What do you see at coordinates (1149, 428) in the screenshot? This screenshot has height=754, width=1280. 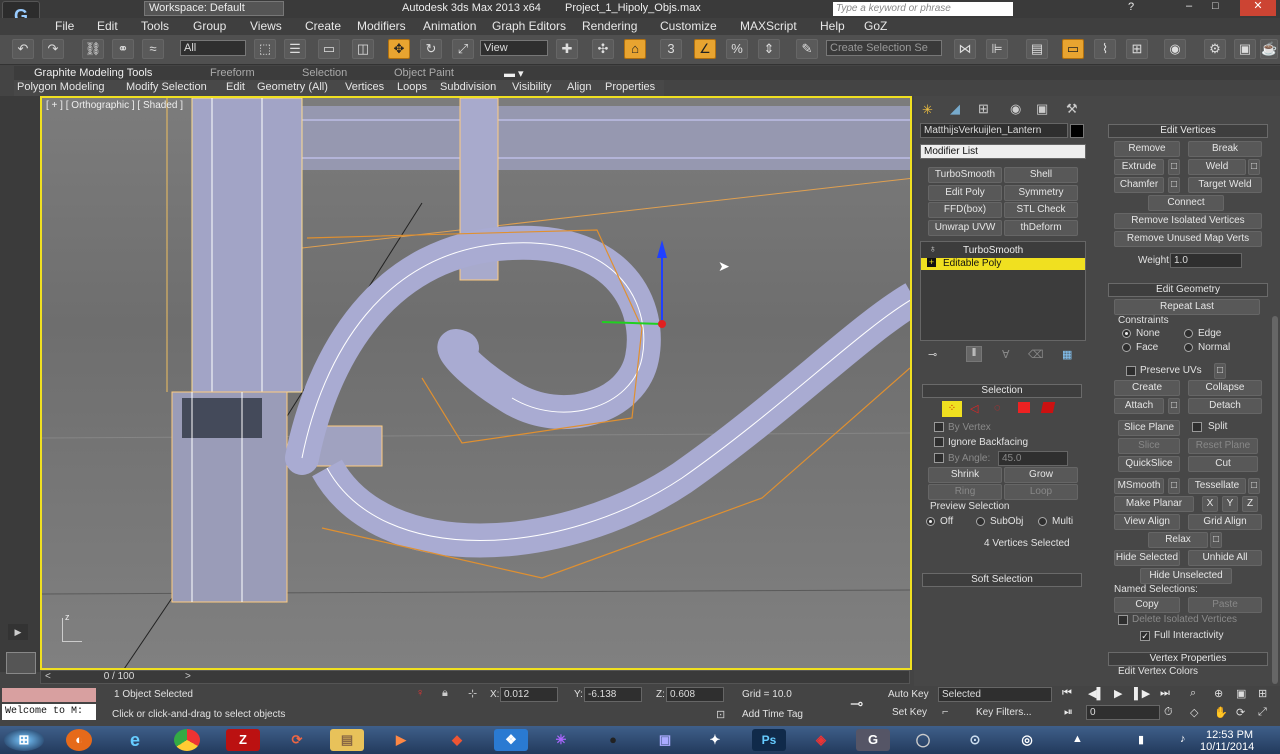 I see `slice-plane-button: Slice Plane` at bounding box center [1149, 428].